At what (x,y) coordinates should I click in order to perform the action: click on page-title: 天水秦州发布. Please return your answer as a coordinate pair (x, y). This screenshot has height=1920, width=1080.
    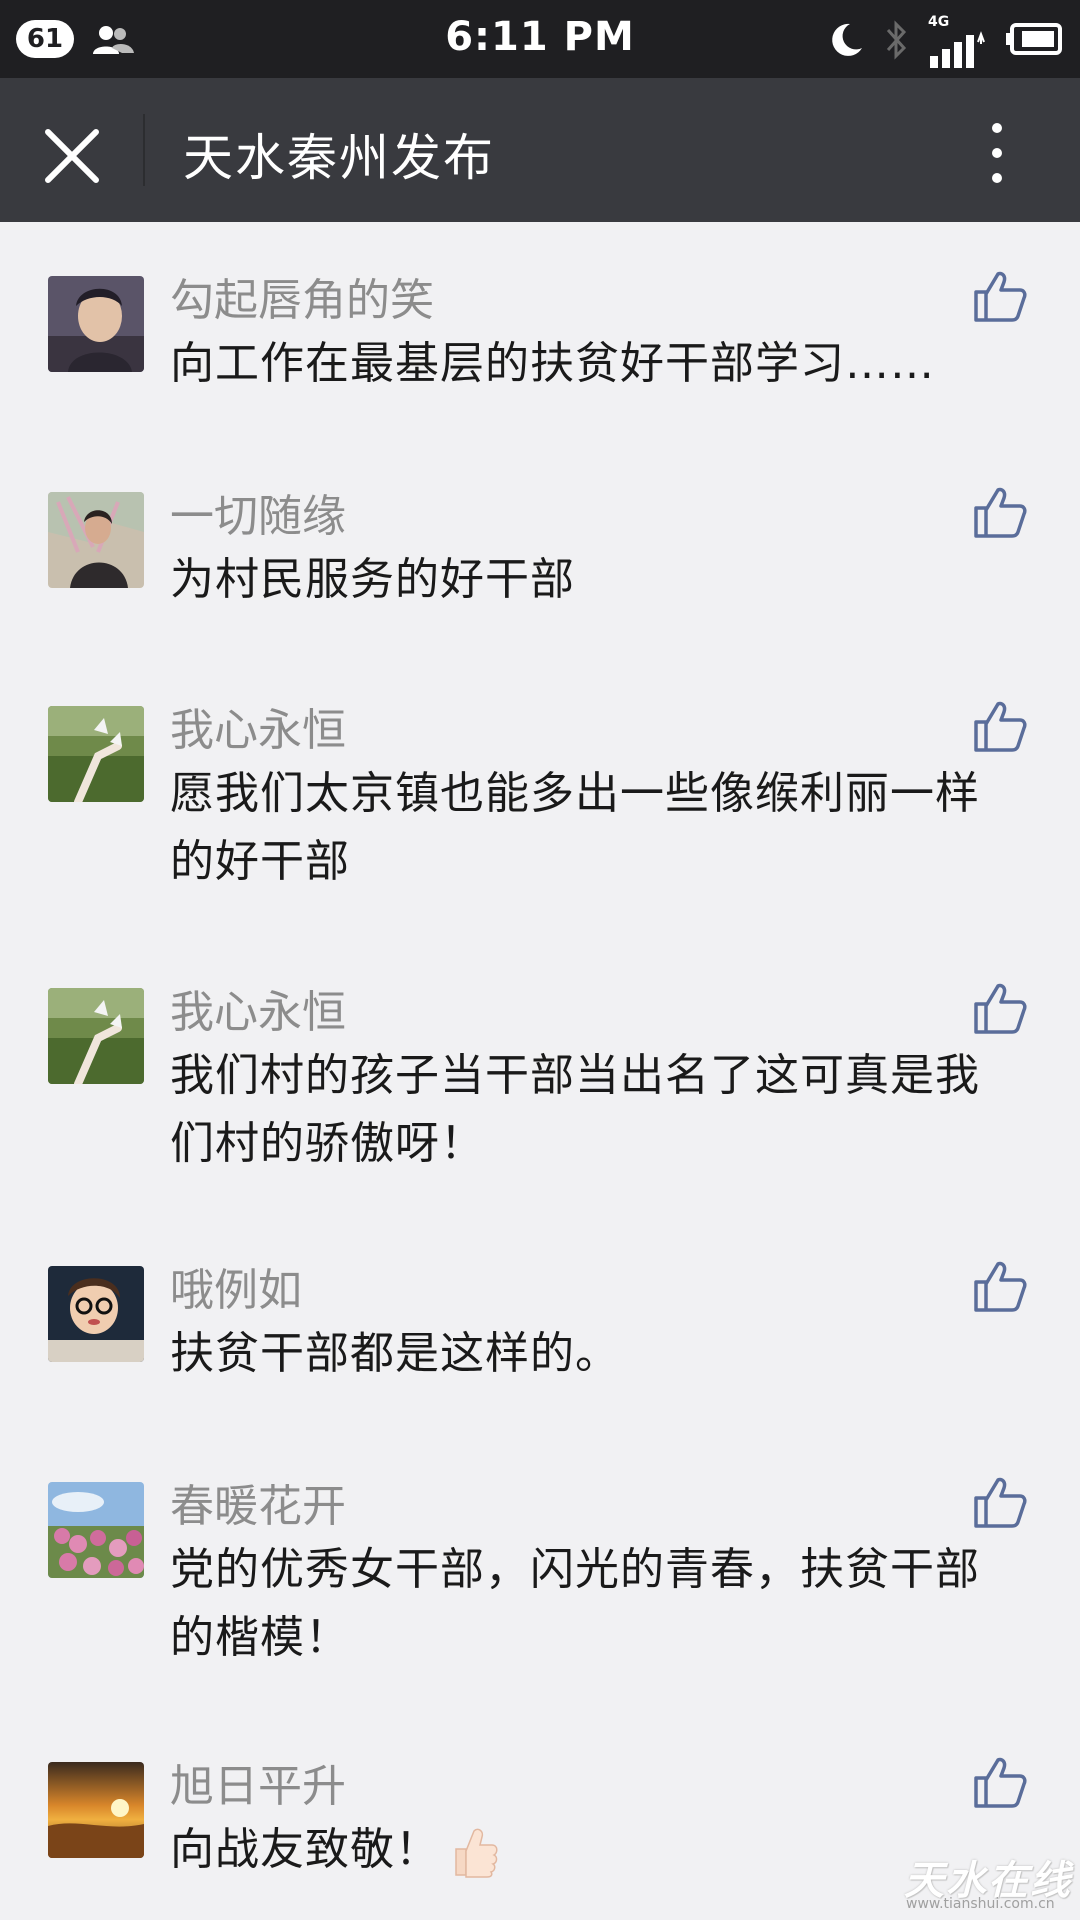
    Looking at the image, I should click on (339, 158).